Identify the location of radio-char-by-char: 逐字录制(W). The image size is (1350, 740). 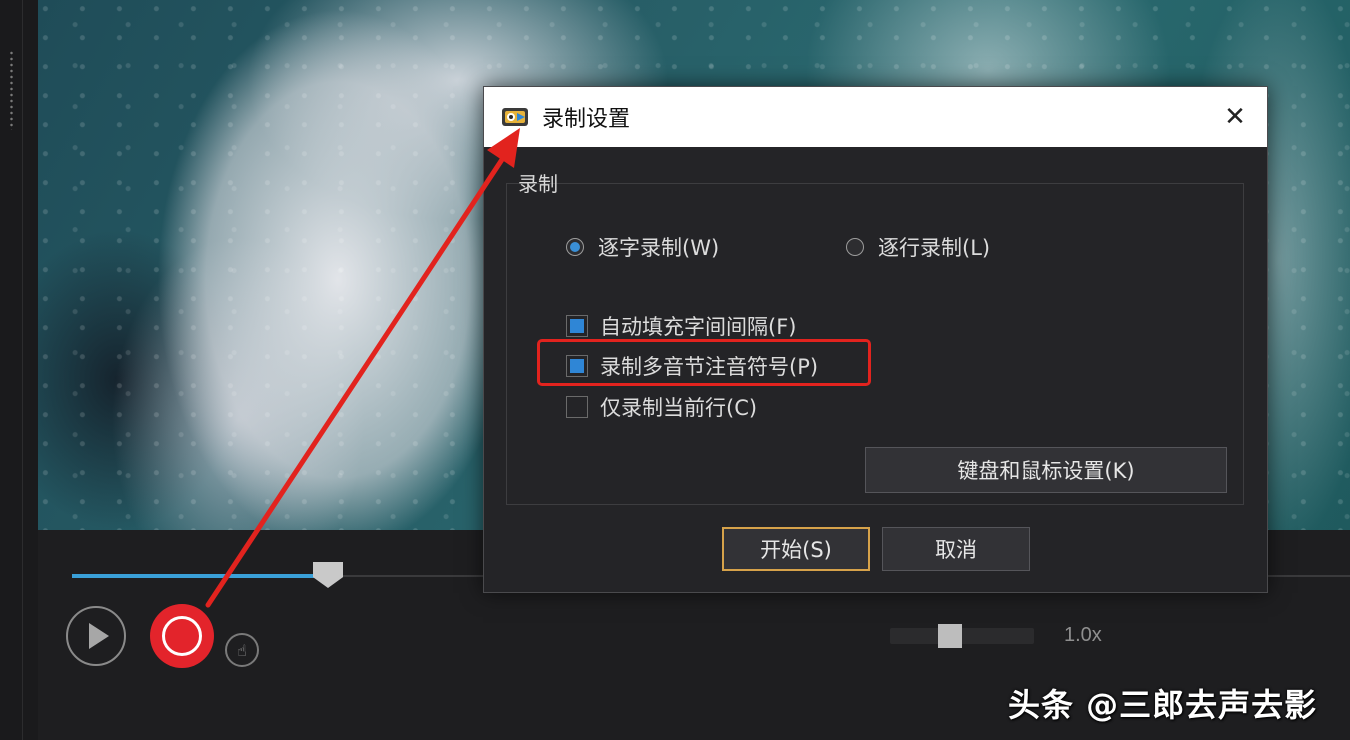
(642, 247).